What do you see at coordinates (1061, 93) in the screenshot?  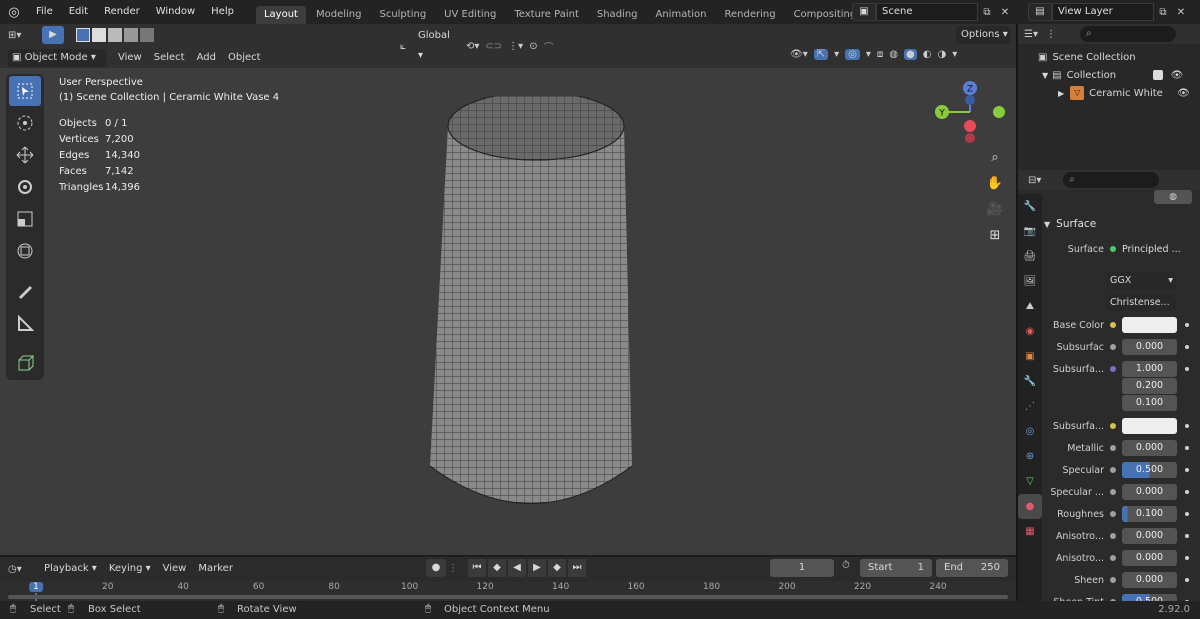 I see `expand-object-icon: ▶` at bounding box center [1061, 93].